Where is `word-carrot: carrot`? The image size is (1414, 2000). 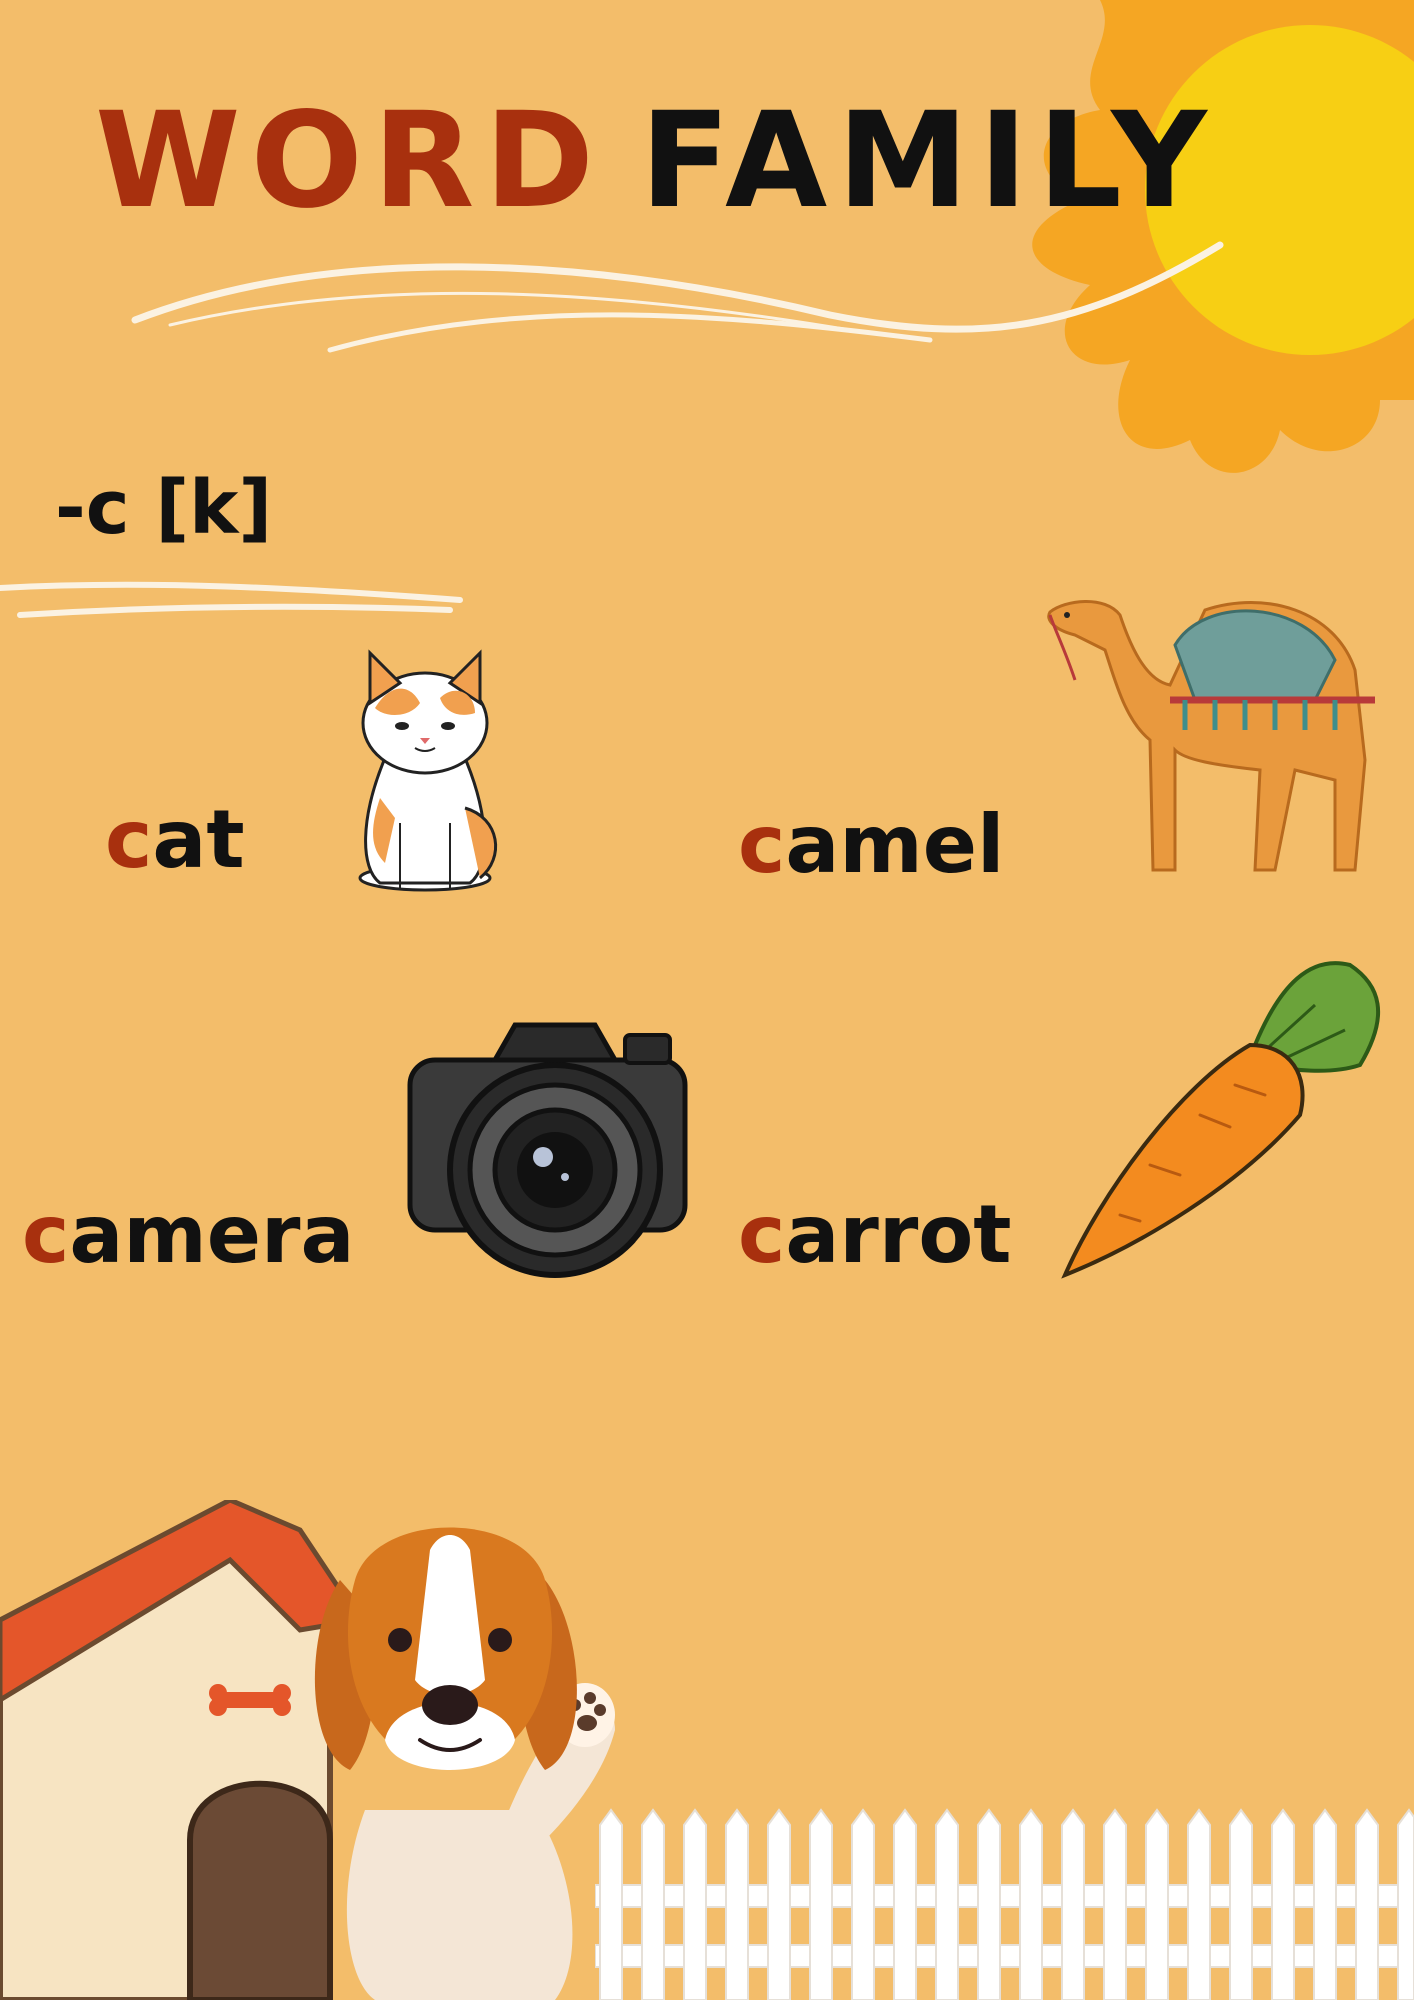
word-carrot: carrot is located at coordinates (875, 1235).